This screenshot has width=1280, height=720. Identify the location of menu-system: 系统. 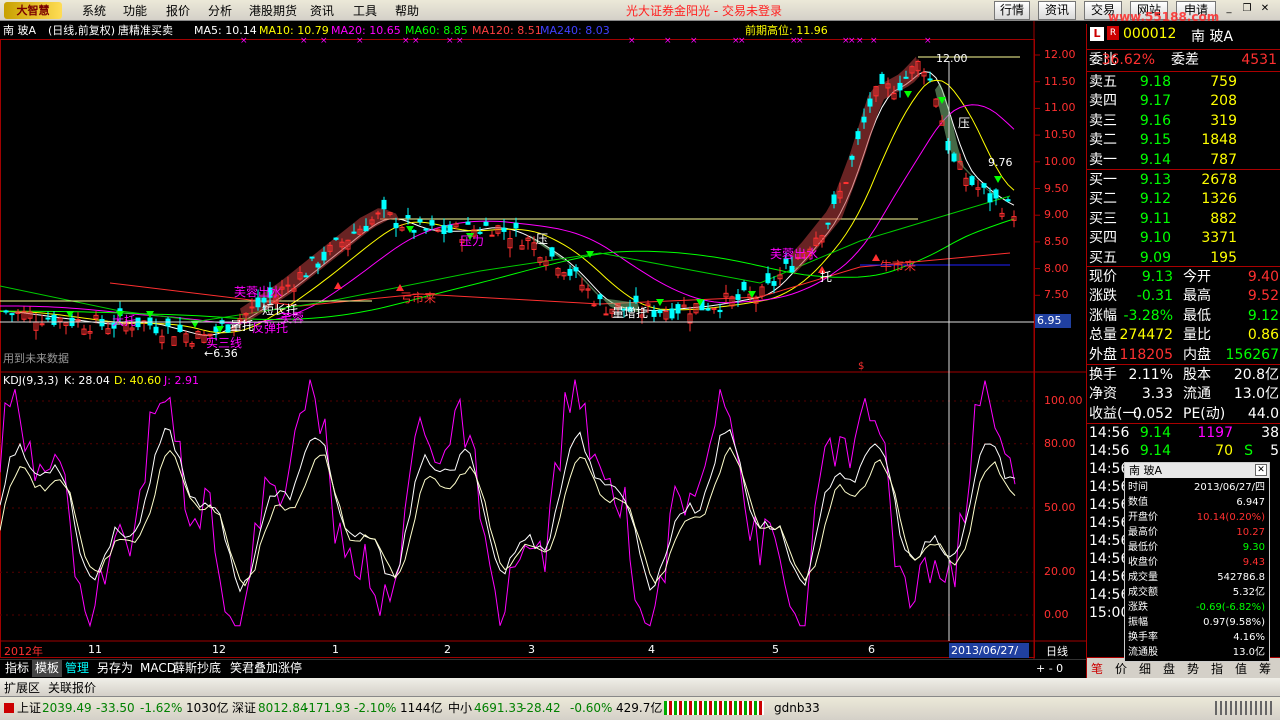
(94, 11).